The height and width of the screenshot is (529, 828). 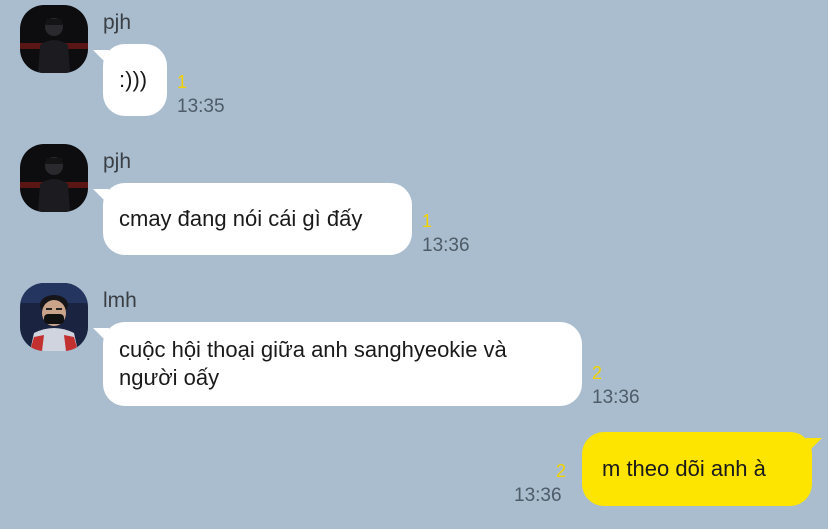 What do you see at coordinates (561, 471) in the screenshot?
I see `unread-count: 2` at bounding box center [561, 471].